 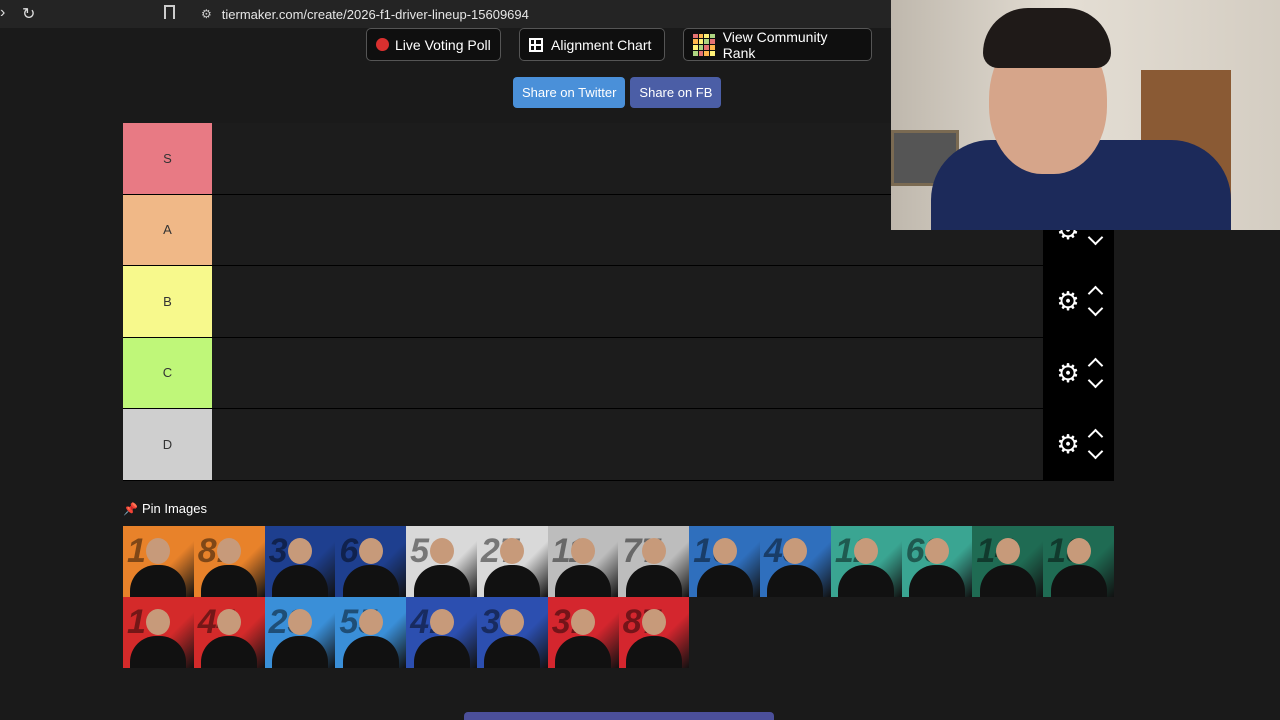 I want to click on driver-number: 6, so click(x=349, y=551).